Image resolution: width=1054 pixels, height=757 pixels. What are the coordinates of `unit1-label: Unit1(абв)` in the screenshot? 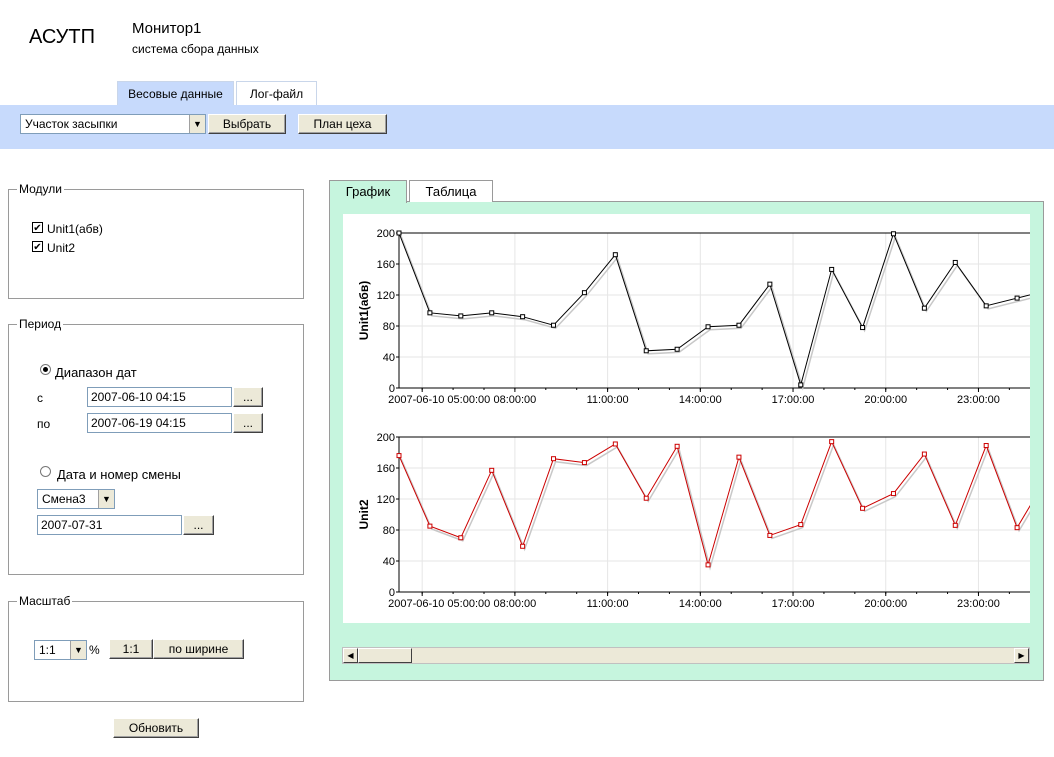 It's located at (75, 229).